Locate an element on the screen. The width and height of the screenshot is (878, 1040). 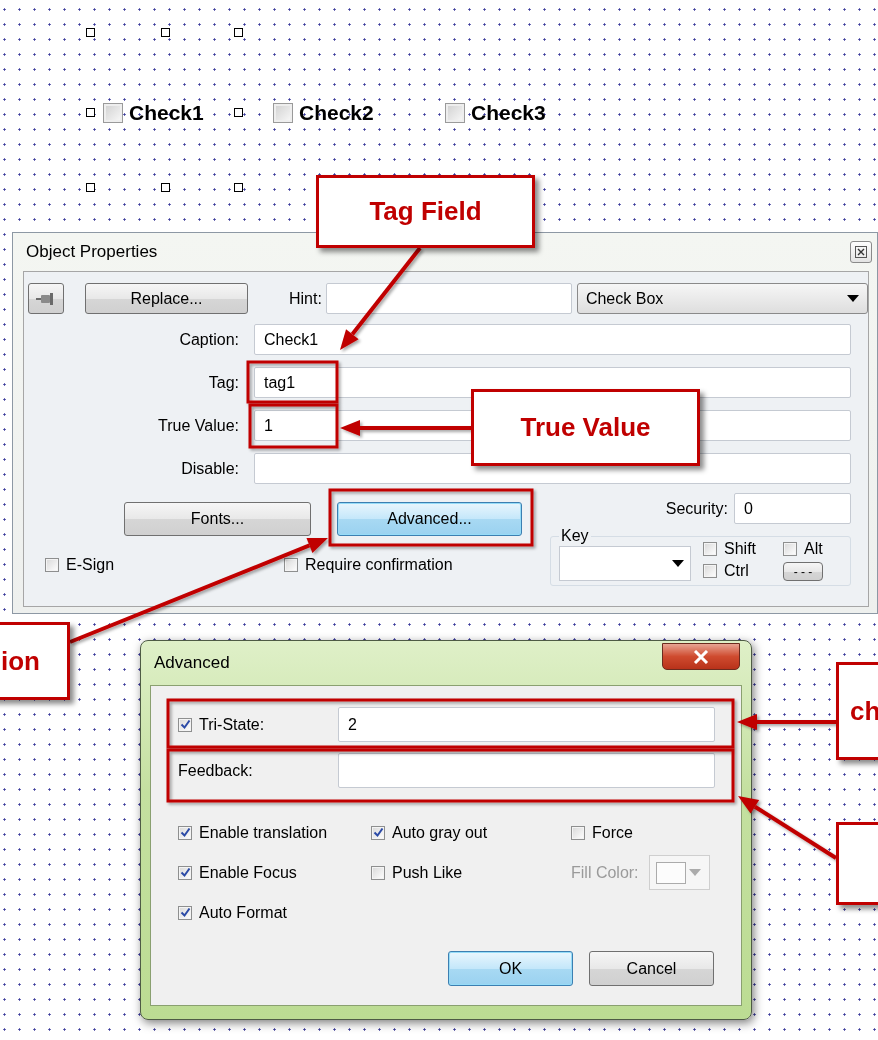
callout-text: Tag Field is located at coordinates (425, 211).